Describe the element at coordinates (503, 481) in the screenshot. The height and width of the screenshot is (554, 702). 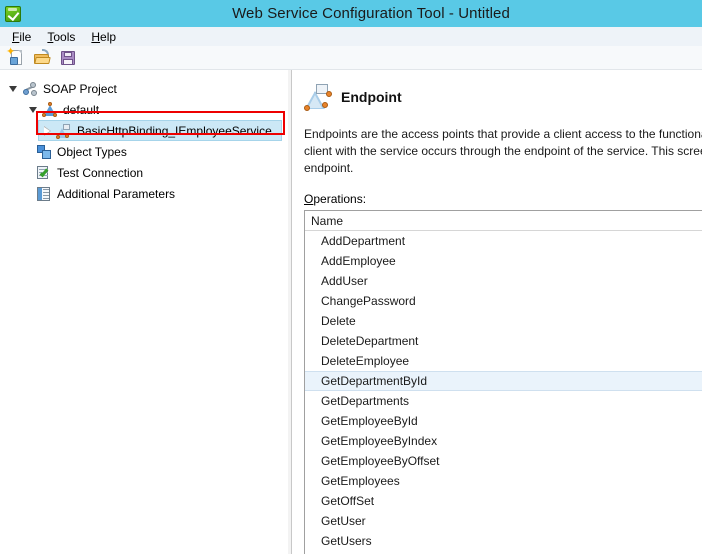
I see `operation-row: GetEmployees` at that location.